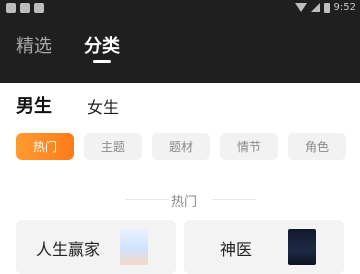 The width and height of the screenshot is (360, 274). I want to click on category-chip-row: 热门 主题 题材 情节 角色, so click(181, 146).